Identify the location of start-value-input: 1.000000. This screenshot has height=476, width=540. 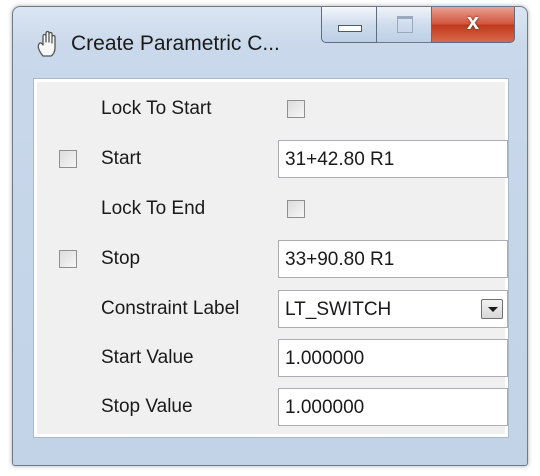
(393, 358).